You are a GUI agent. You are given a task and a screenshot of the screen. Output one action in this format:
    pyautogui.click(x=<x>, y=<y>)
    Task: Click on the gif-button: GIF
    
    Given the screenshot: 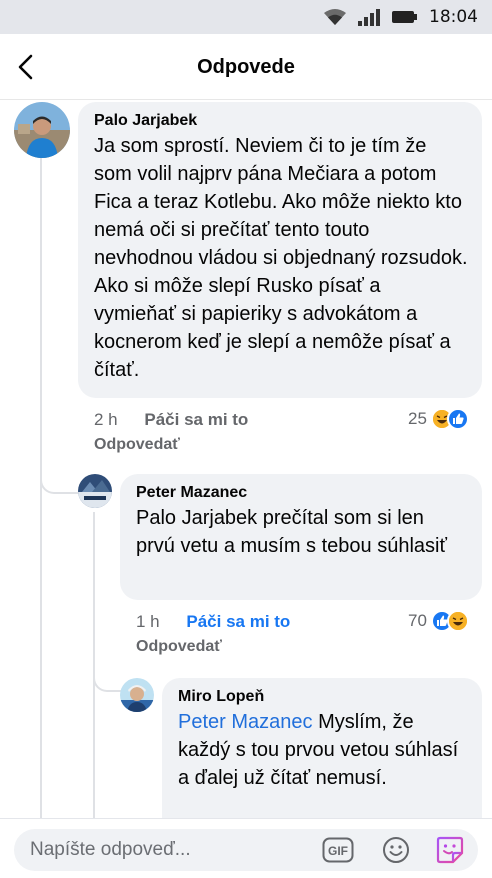 What is the action you would take?
    pyautogui.click(x=338, y=850)
    